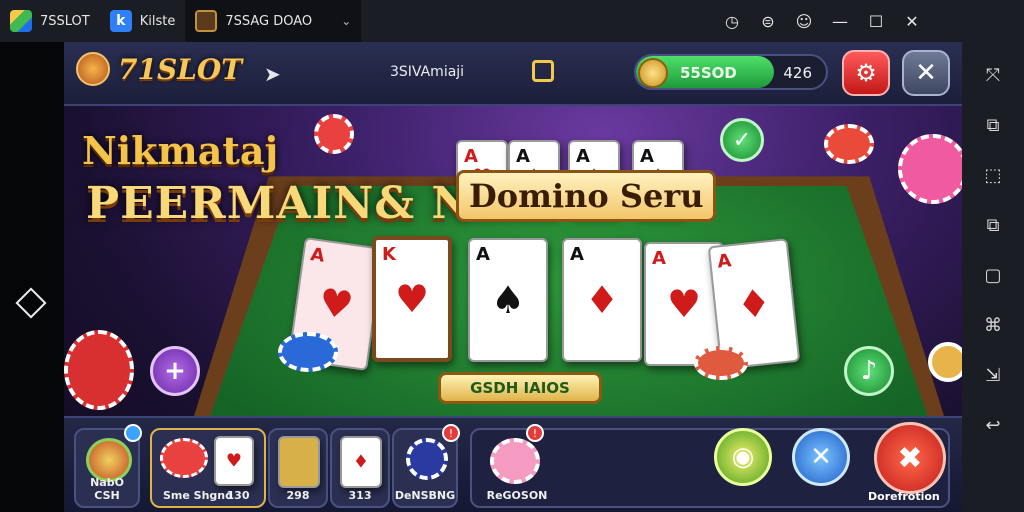 This screenshot has width=1024, height=512. I want to click on card-icon, so click(299, 462).